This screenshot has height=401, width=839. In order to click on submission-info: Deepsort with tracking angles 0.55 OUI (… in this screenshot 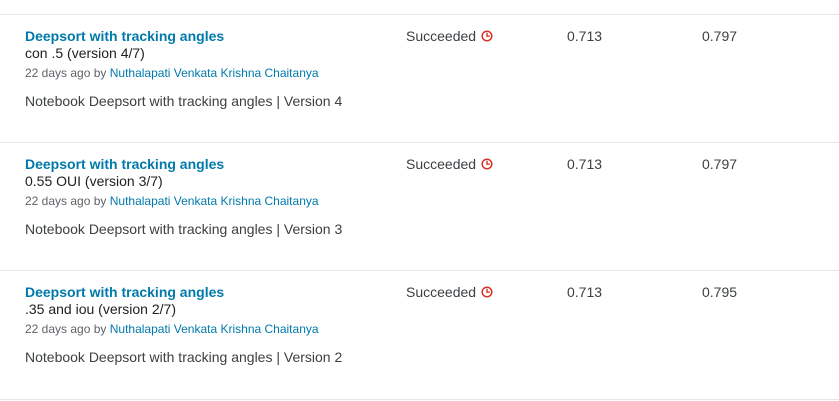, I will do `click(205, 197)`.